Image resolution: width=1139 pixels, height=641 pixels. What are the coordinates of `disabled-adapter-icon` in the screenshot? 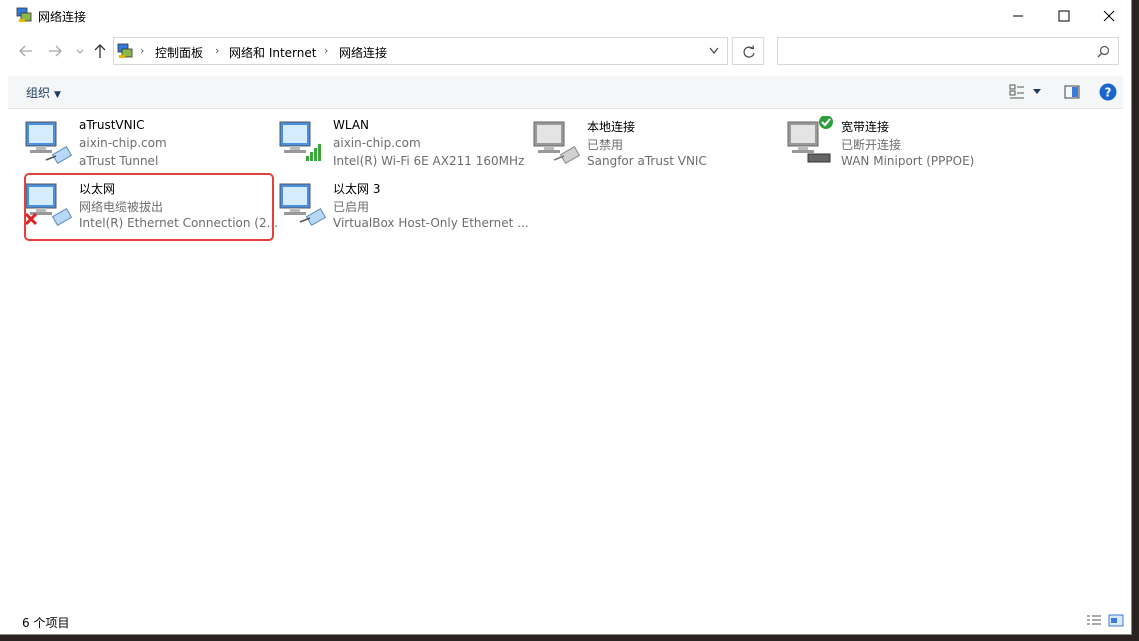 It's located at (557, 142).